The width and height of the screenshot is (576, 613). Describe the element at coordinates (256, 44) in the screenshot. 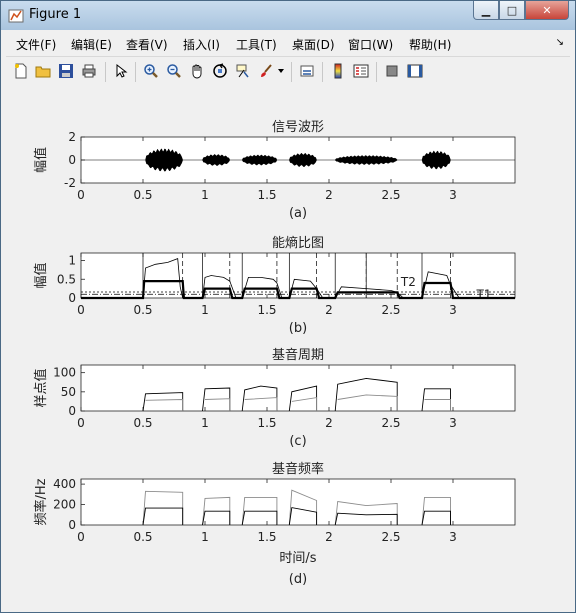

I see `menu-tools: 工具(T)` at that location.